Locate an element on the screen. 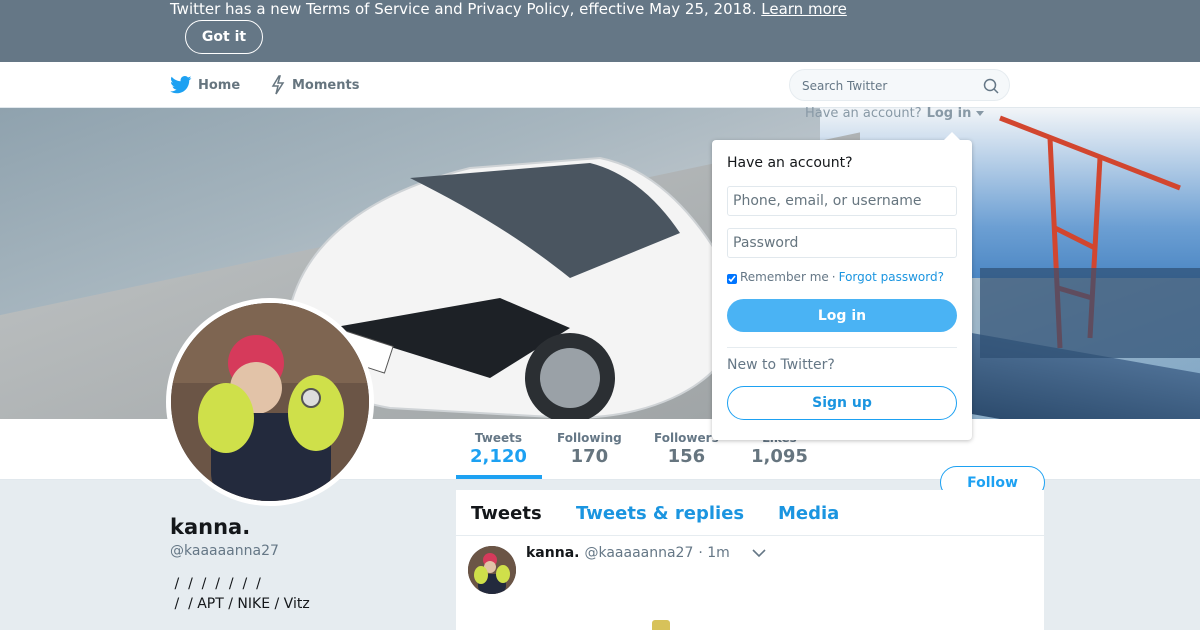 This screenshot has height=630, width=1200. have-account-text: Have an account? is located at coordinates (863, 113).